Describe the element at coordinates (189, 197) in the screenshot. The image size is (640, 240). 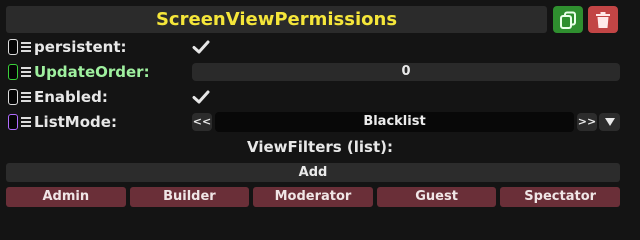
I see `filter-item-builder: Builder` at that location.